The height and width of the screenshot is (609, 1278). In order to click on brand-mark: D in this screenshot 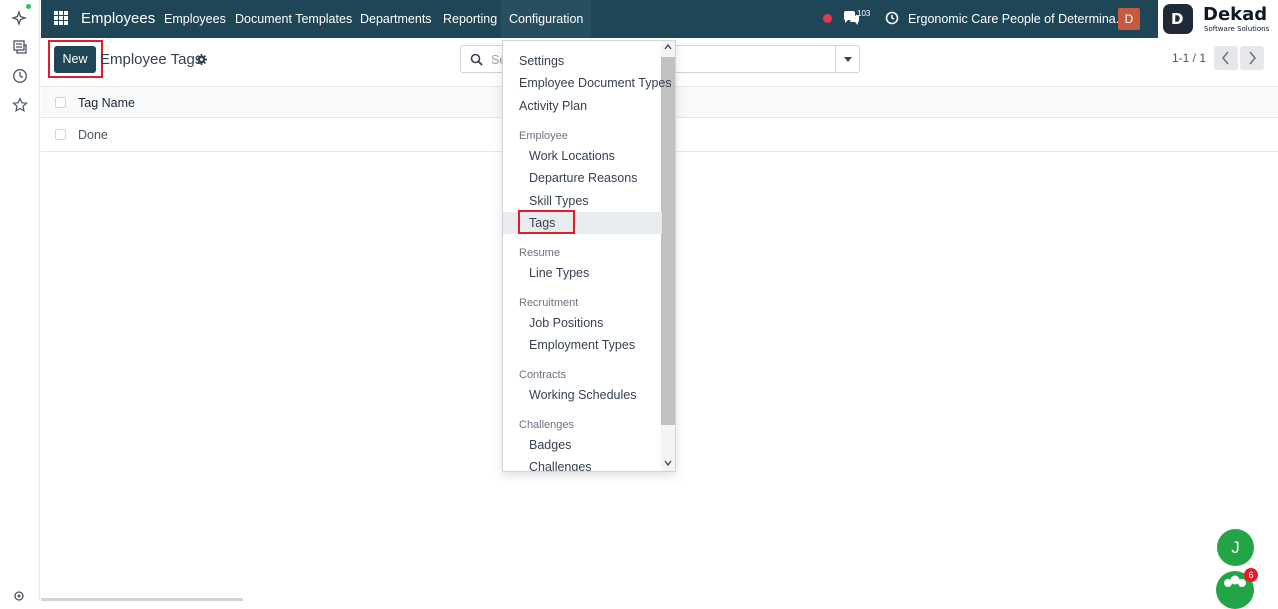, I will do `click(1178, 19)`.